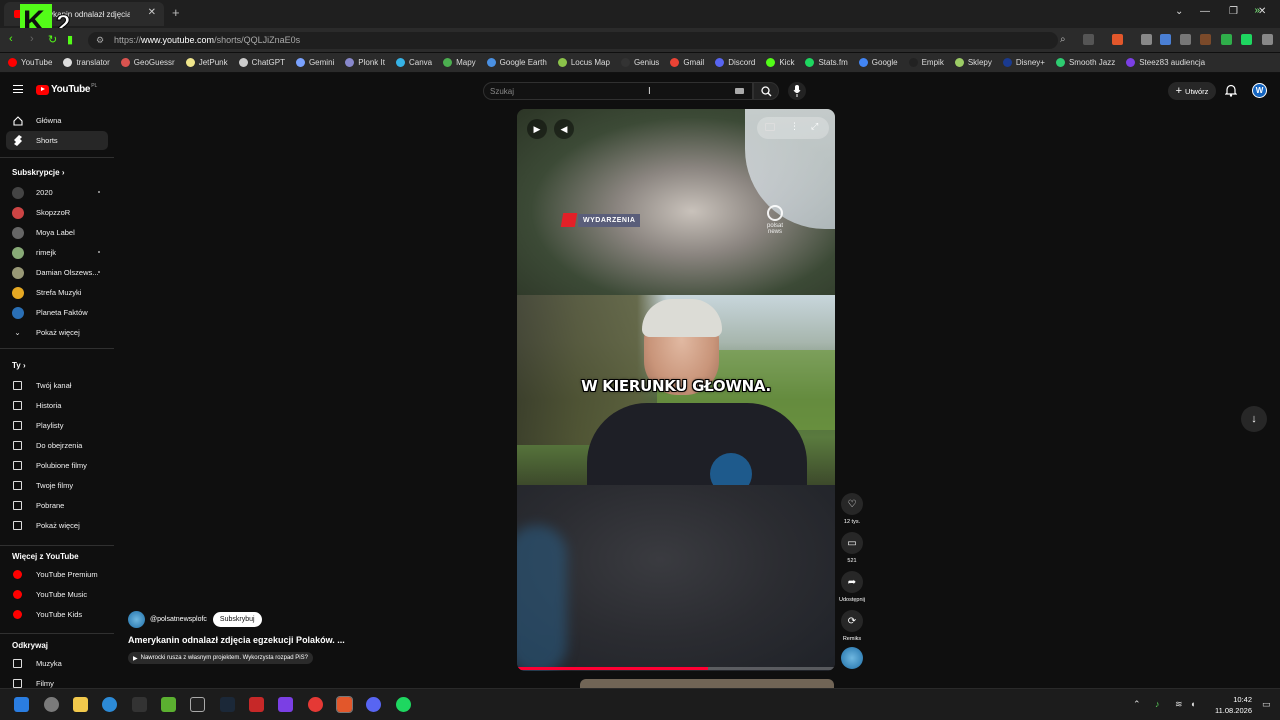 The image size is (1280, 720). What do you see at coordinates (139, 704) in the screenshot?
I see `capcut-icon` at bounding box center [139, 704].